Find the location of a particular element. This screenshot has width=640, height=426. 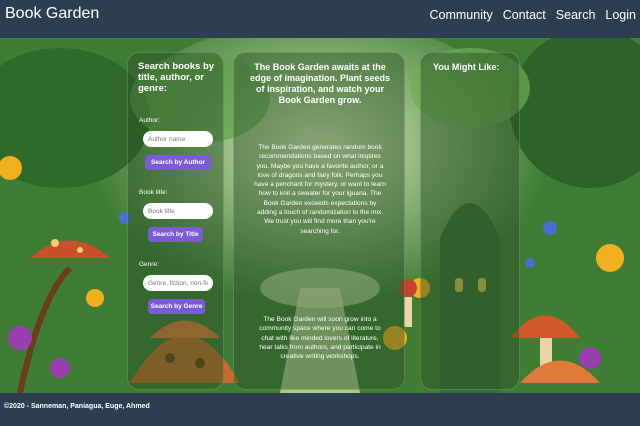

author-input is located at coordinates (178, 139).